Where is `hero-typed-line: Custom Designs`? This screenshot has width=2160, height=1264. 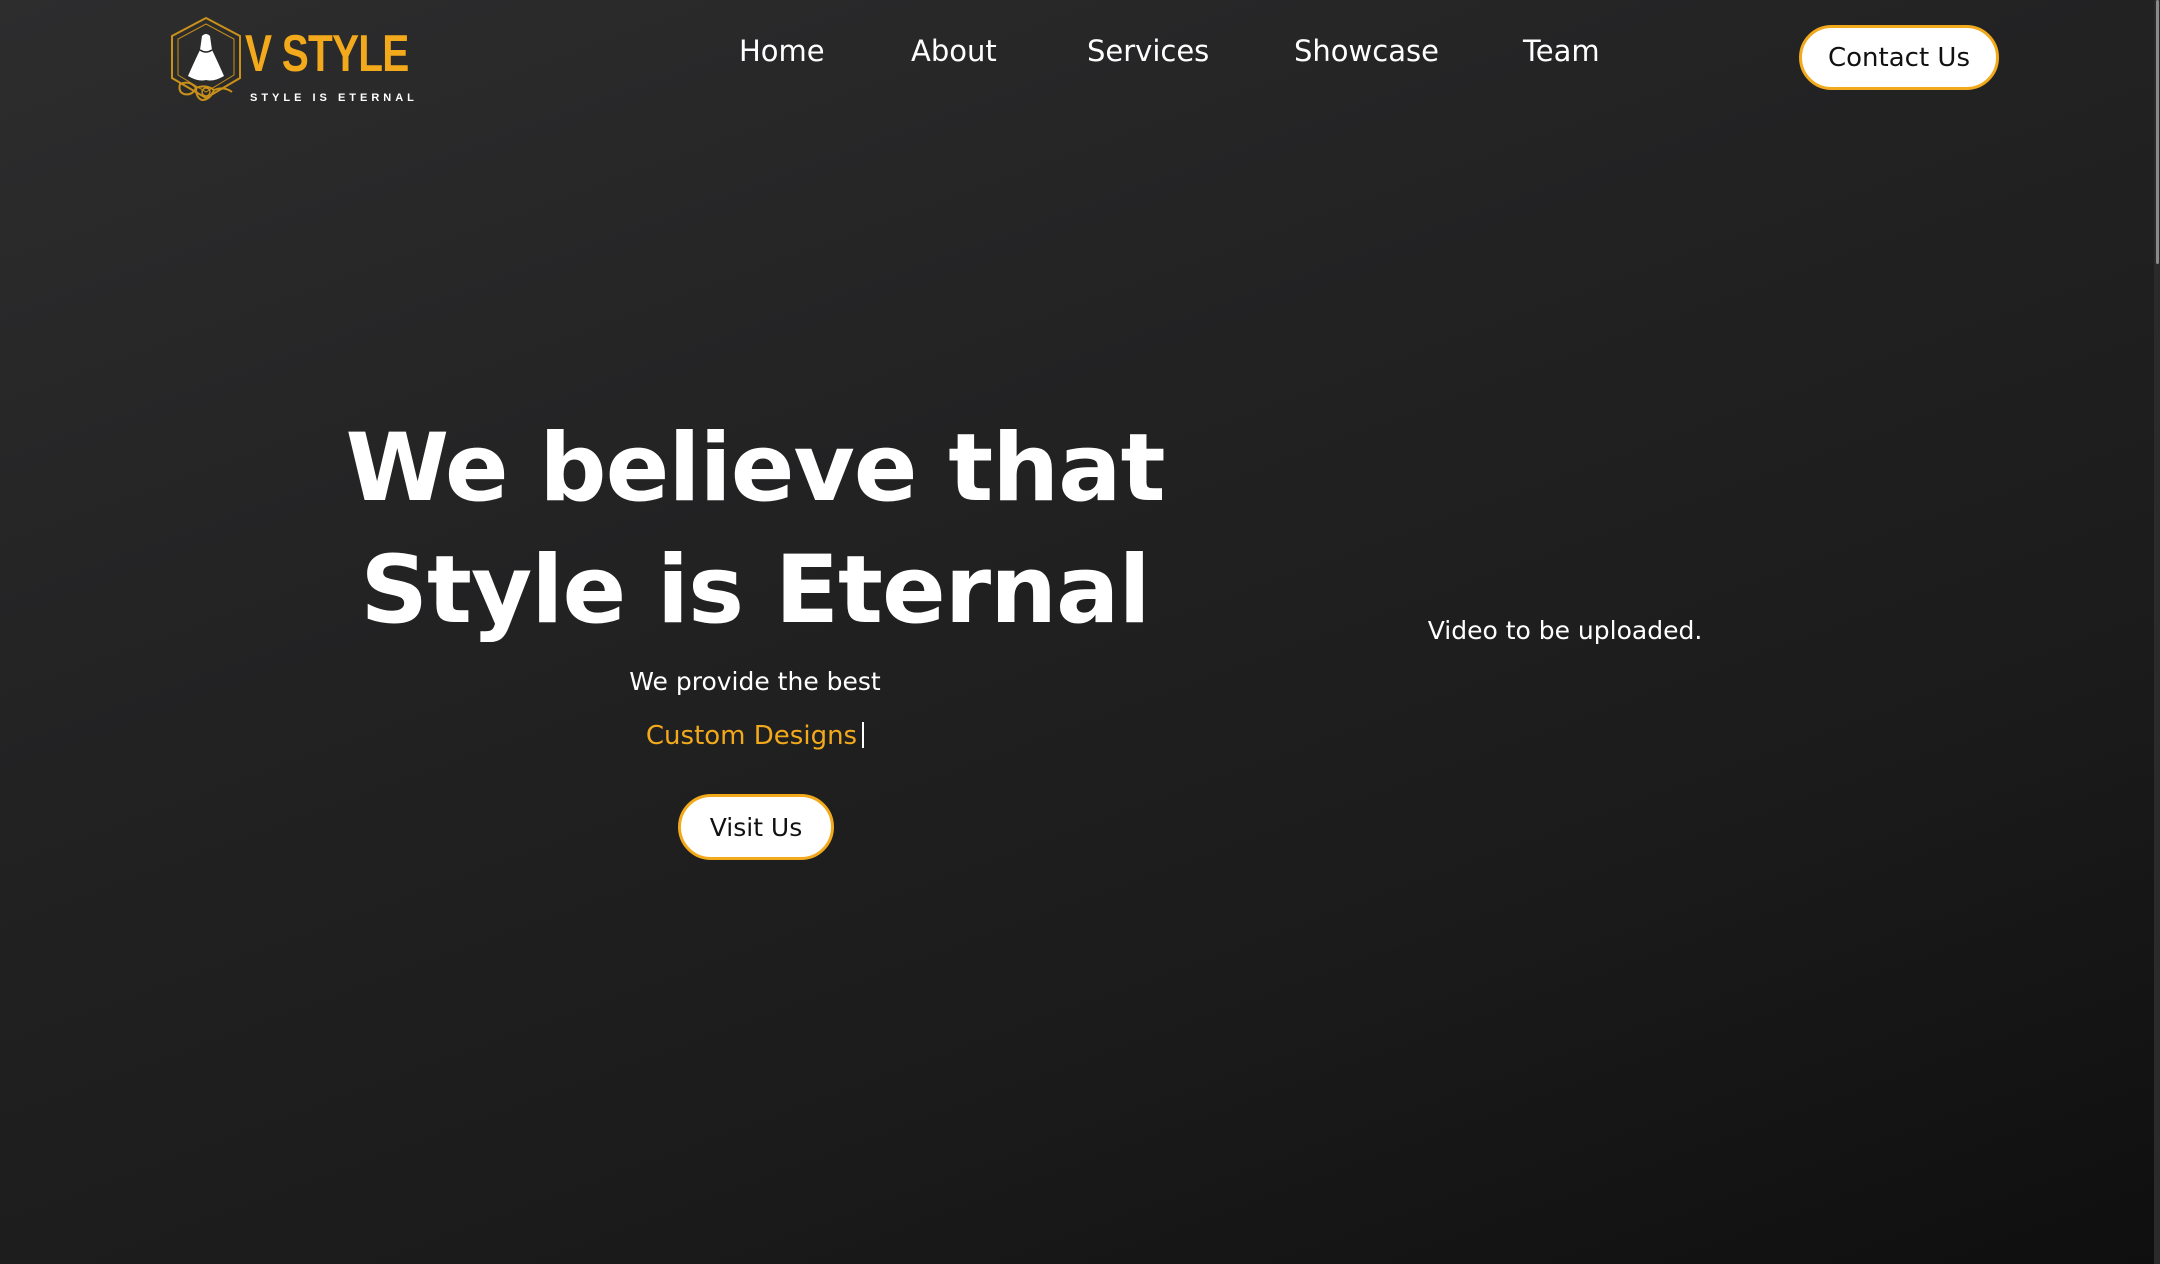
hero-typed-line: Custom Designs is located at coordinates (755, 736).